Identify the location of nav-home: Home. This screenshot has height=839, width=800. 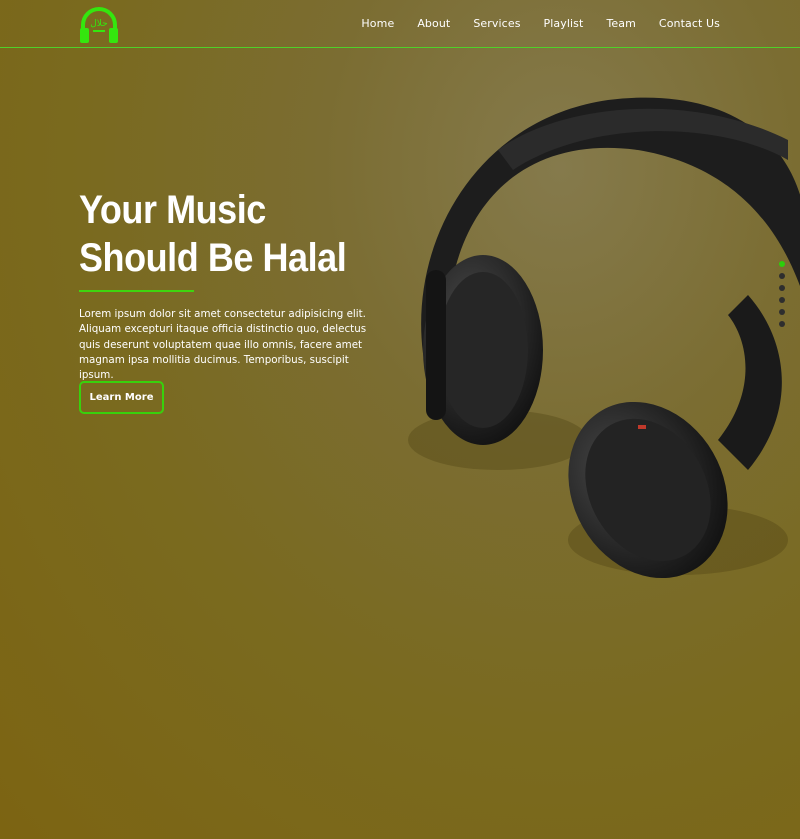
(377, 23).